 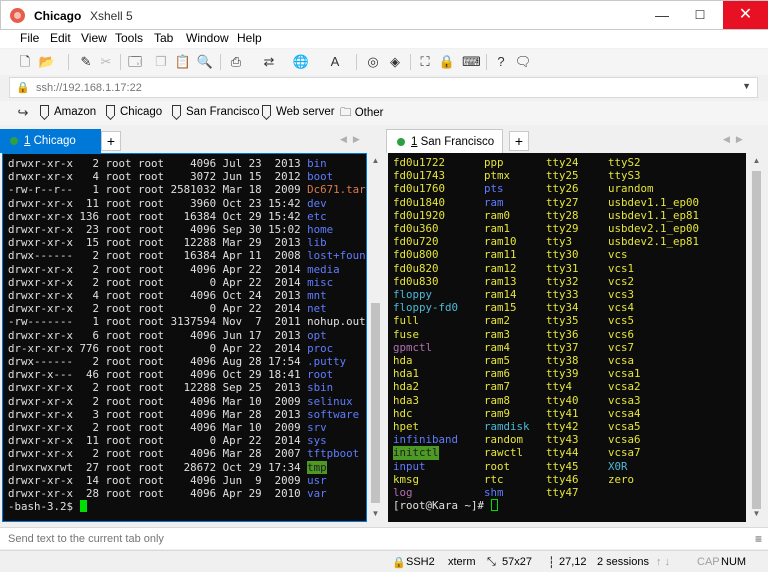 I want to click on device-entry: ram8, so click(x=497, y=400).